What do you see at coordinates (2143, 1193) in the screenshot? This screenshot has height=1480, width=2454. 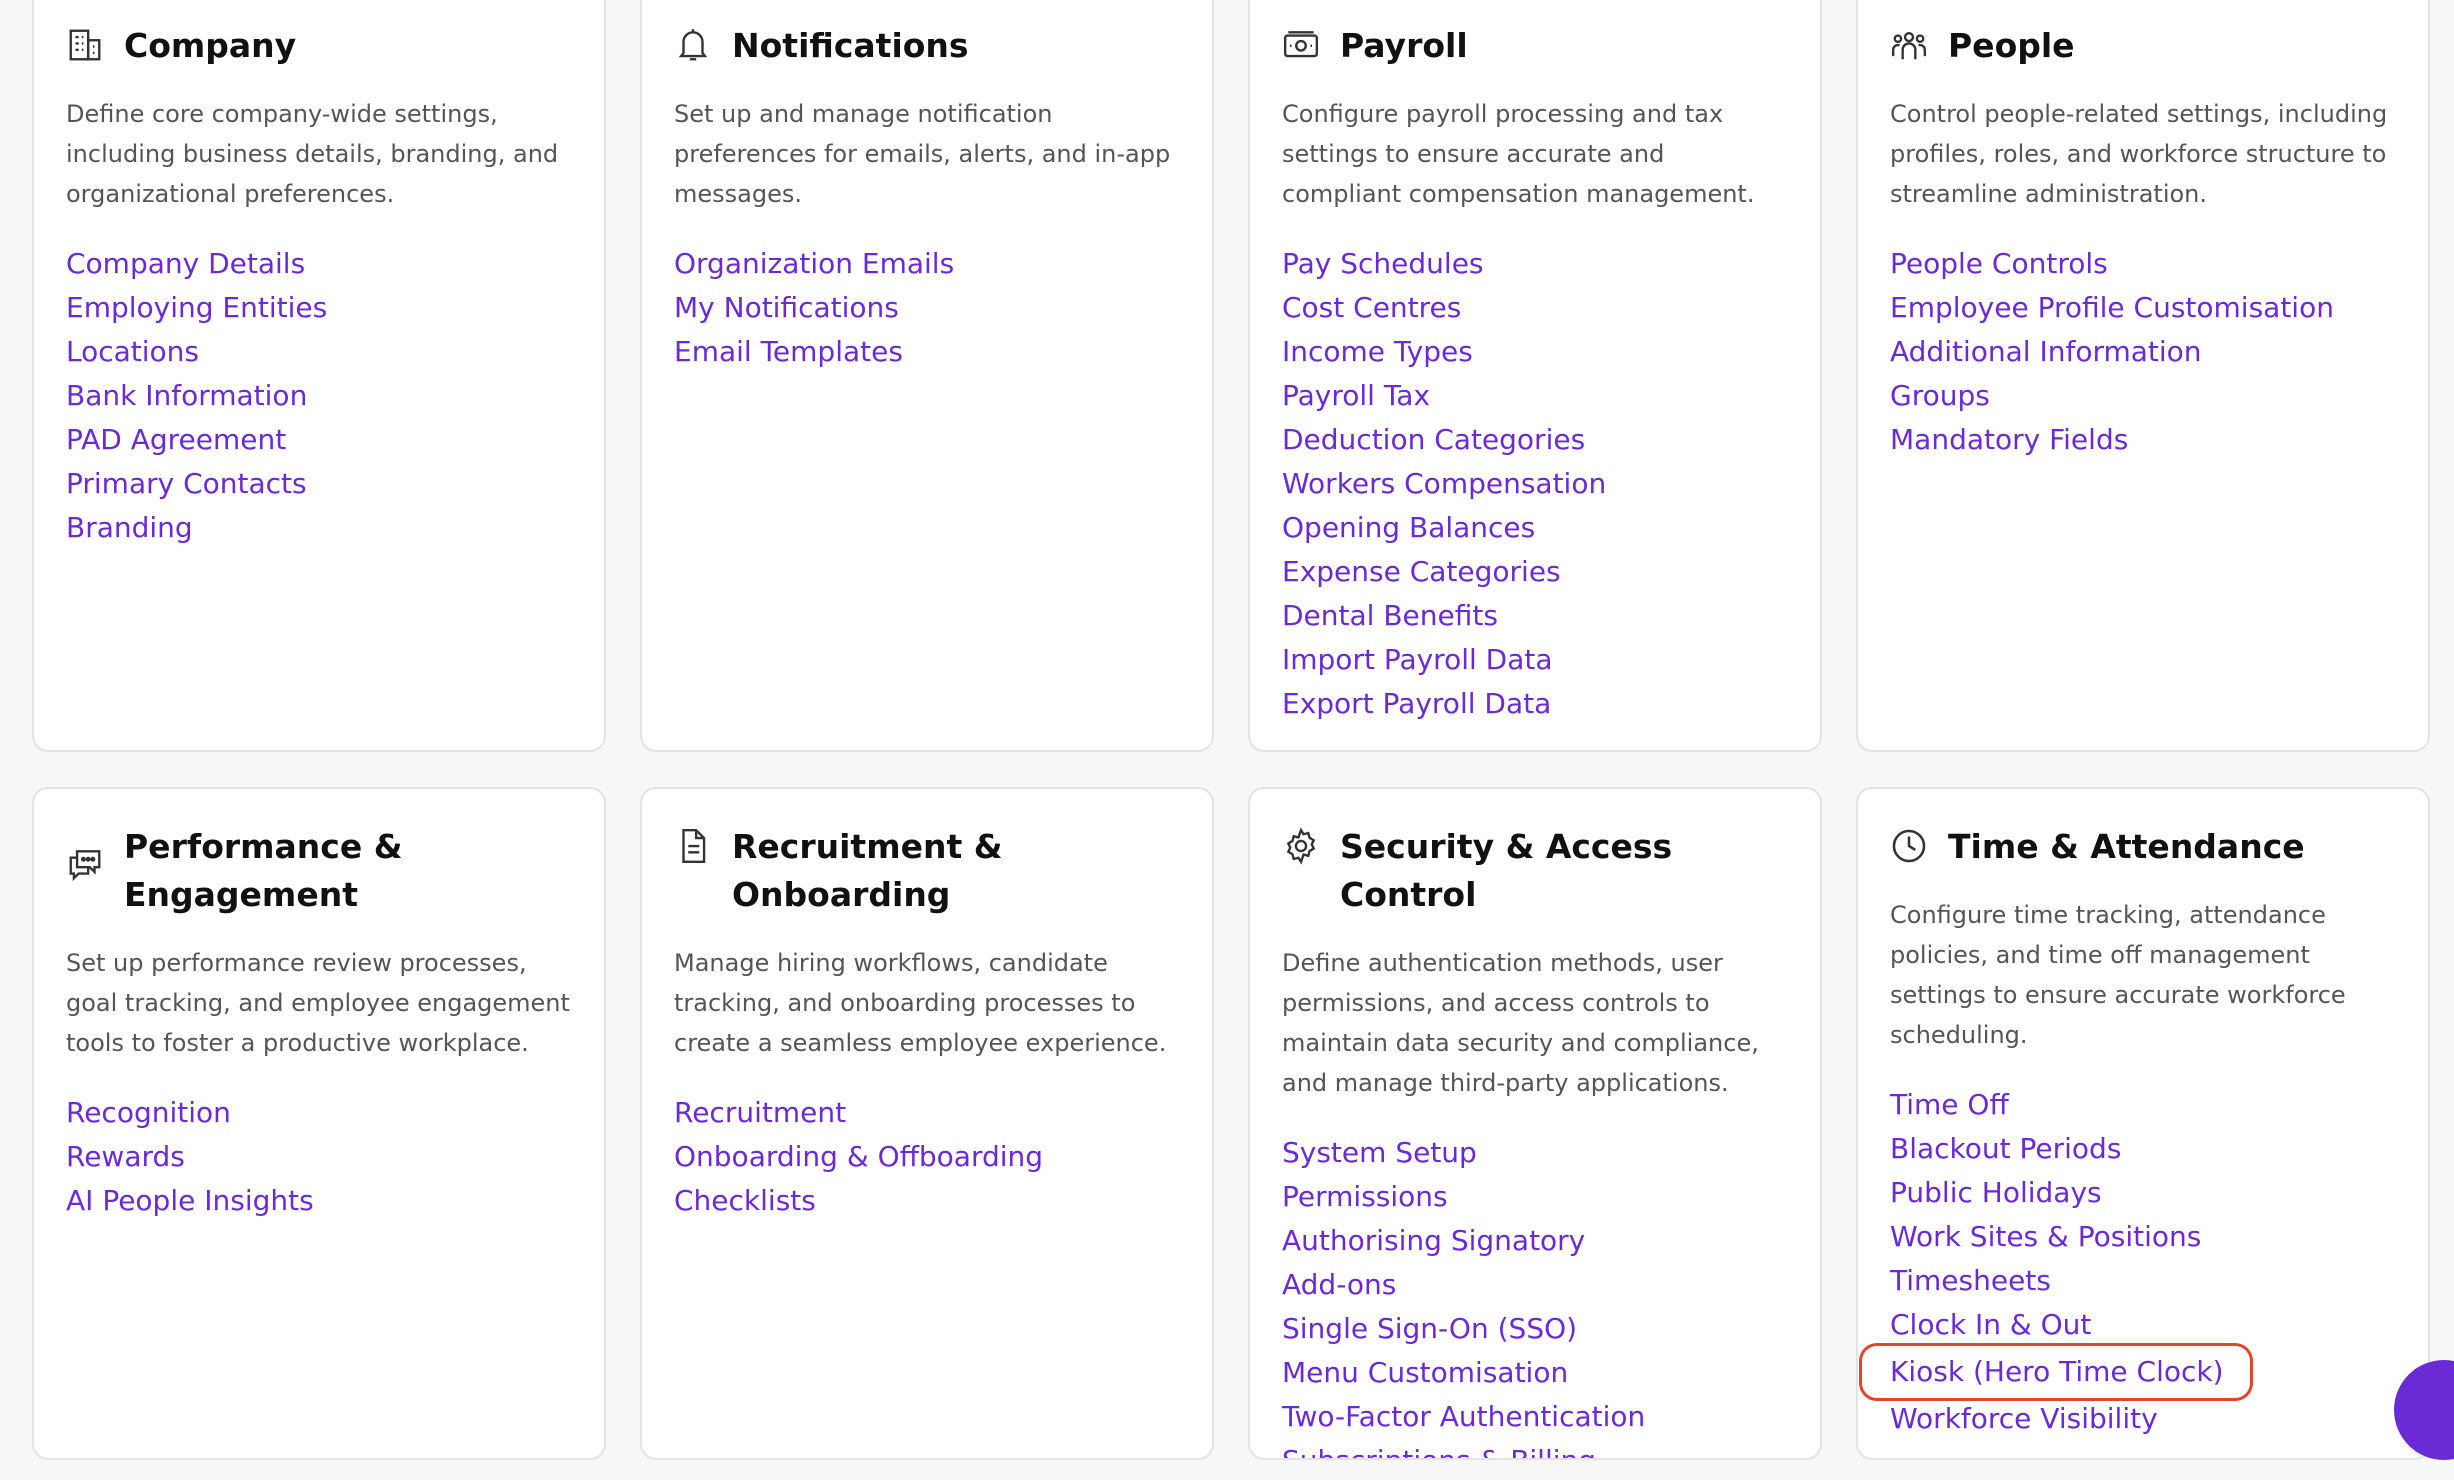 I see `link-public-holidays: Public Holidays` at bounding box center [2143, 1193].